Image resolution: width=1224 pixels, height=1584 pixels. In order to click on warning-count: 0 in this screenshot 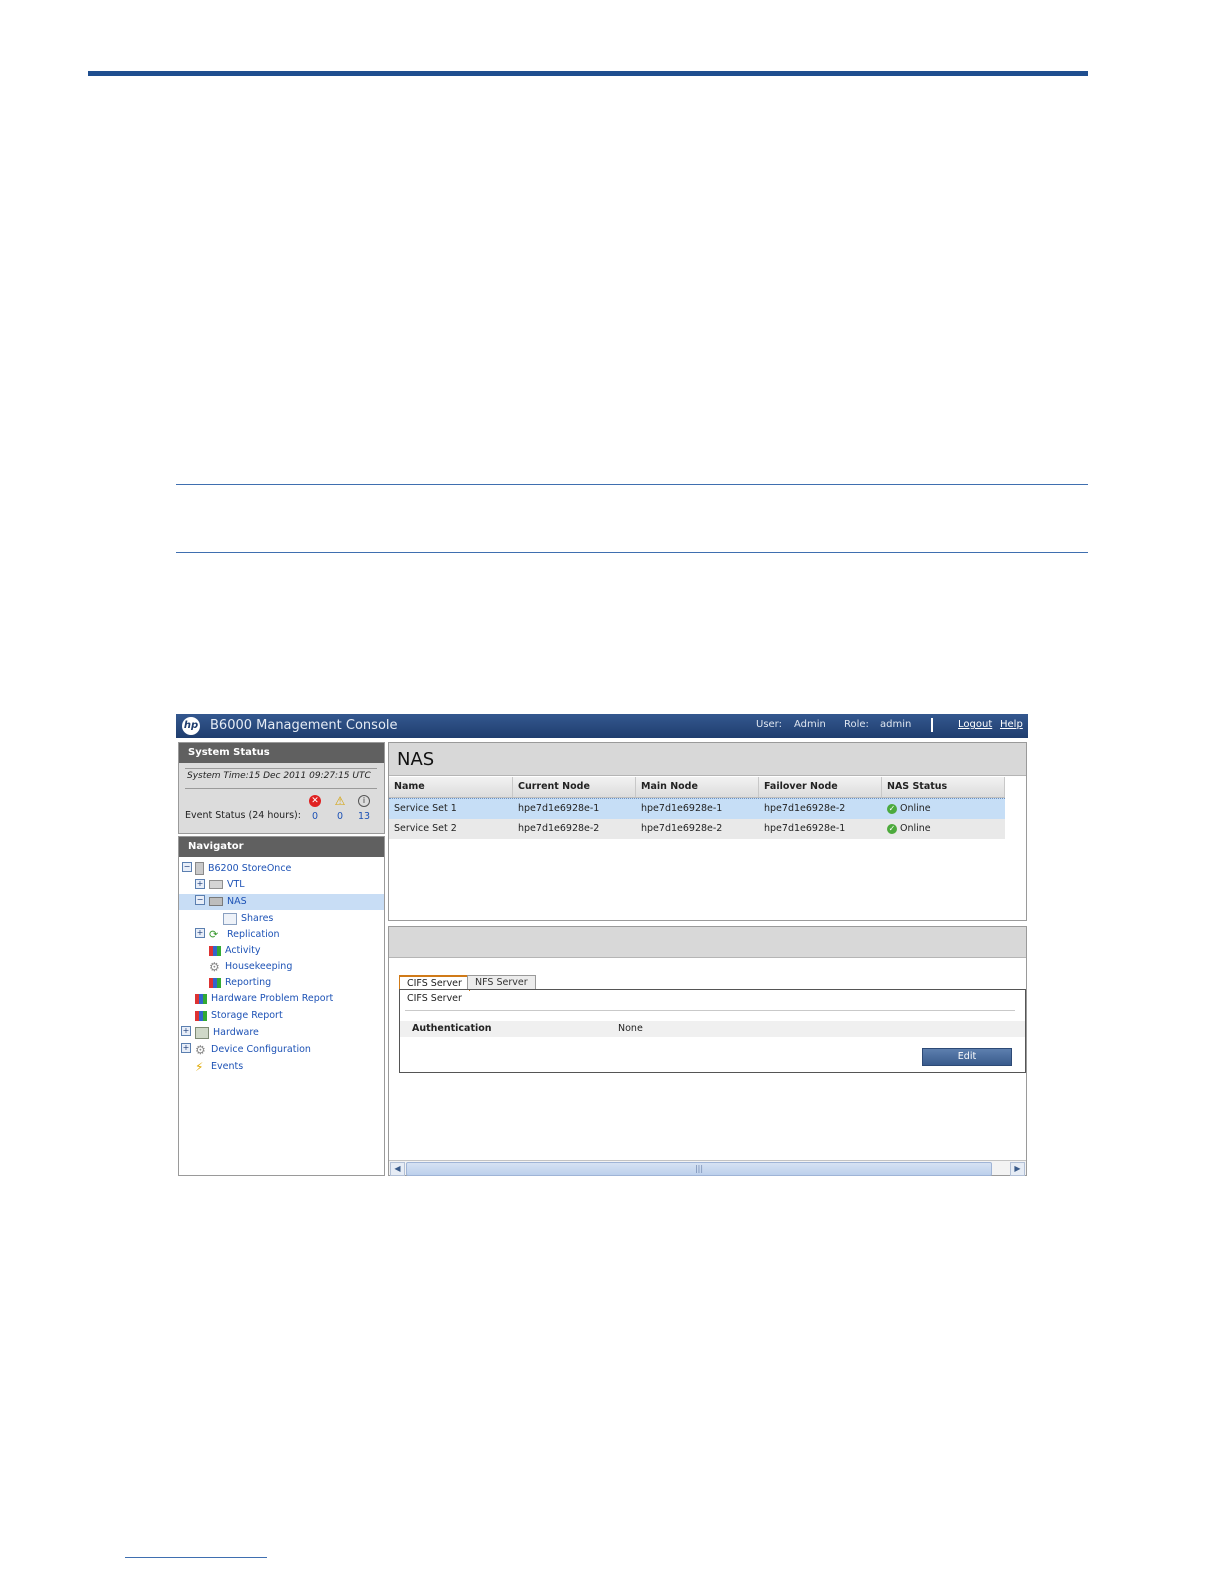, I will do `click(340, 816)`.